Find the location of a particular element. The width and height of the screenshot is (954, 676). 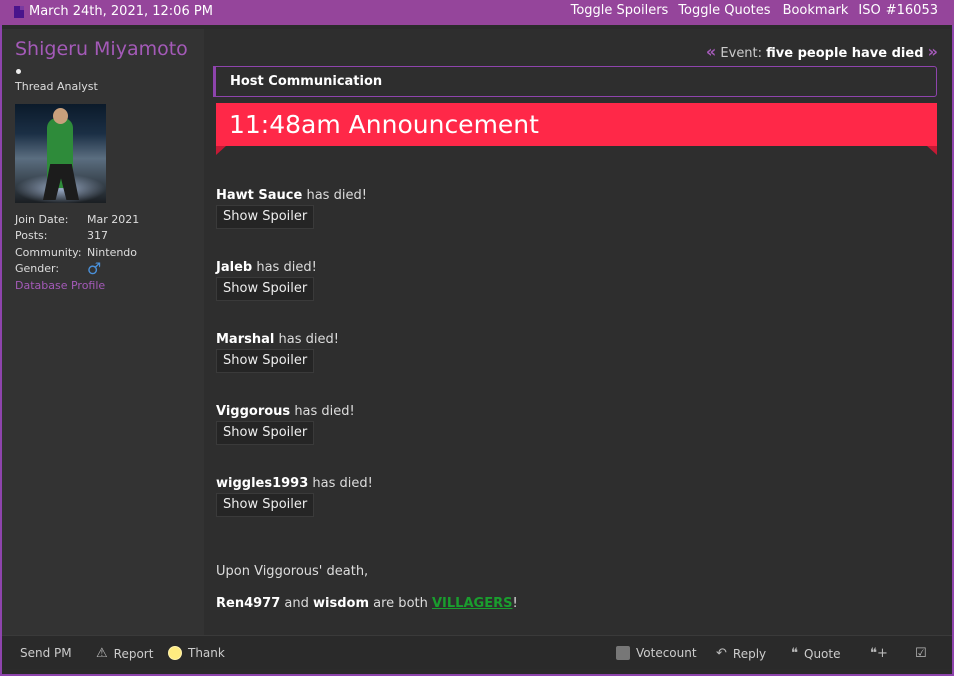

death-player-name: Hawt Sauce is located at coordinates (259, 195).